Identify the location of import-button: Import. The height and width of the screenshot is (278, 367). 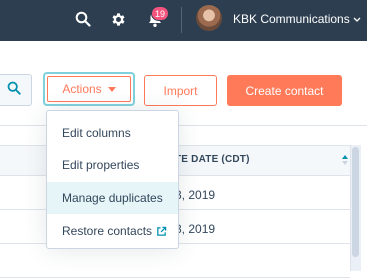
(180, 90).